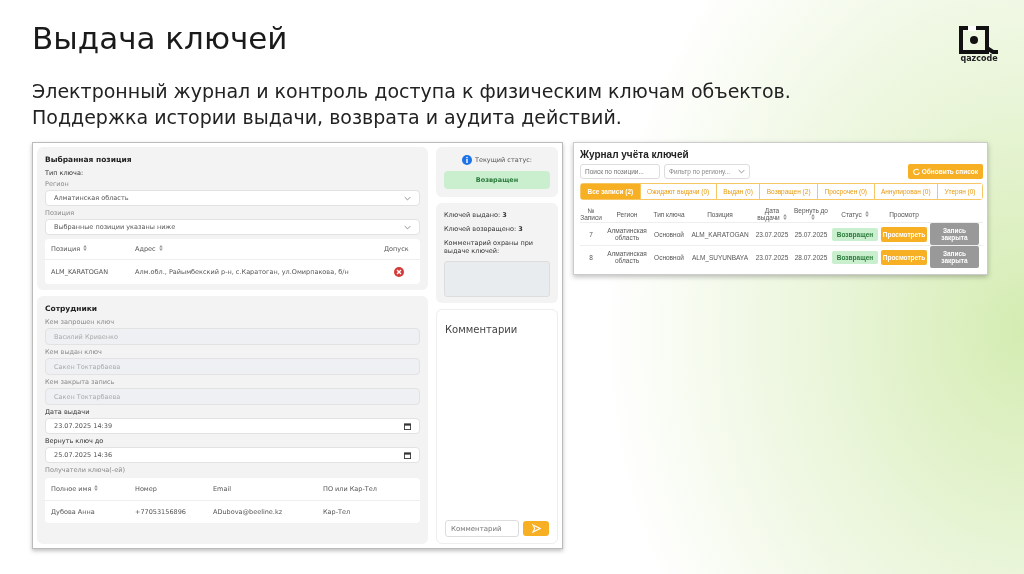  What do you see at coordinates (916, 171) in the screenshot?
I see `refresh-icon` at bounding box center [916, 171].